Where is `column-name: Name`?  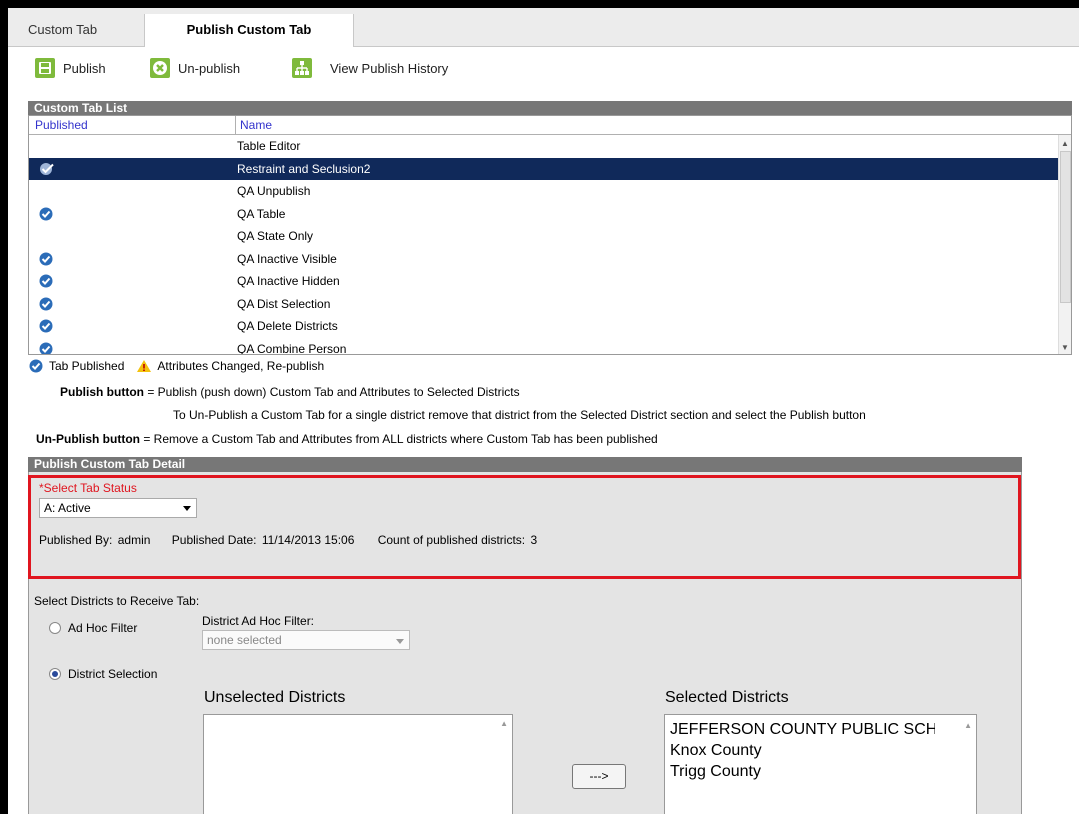
column-name: Name is located at coordinates (253, 125).